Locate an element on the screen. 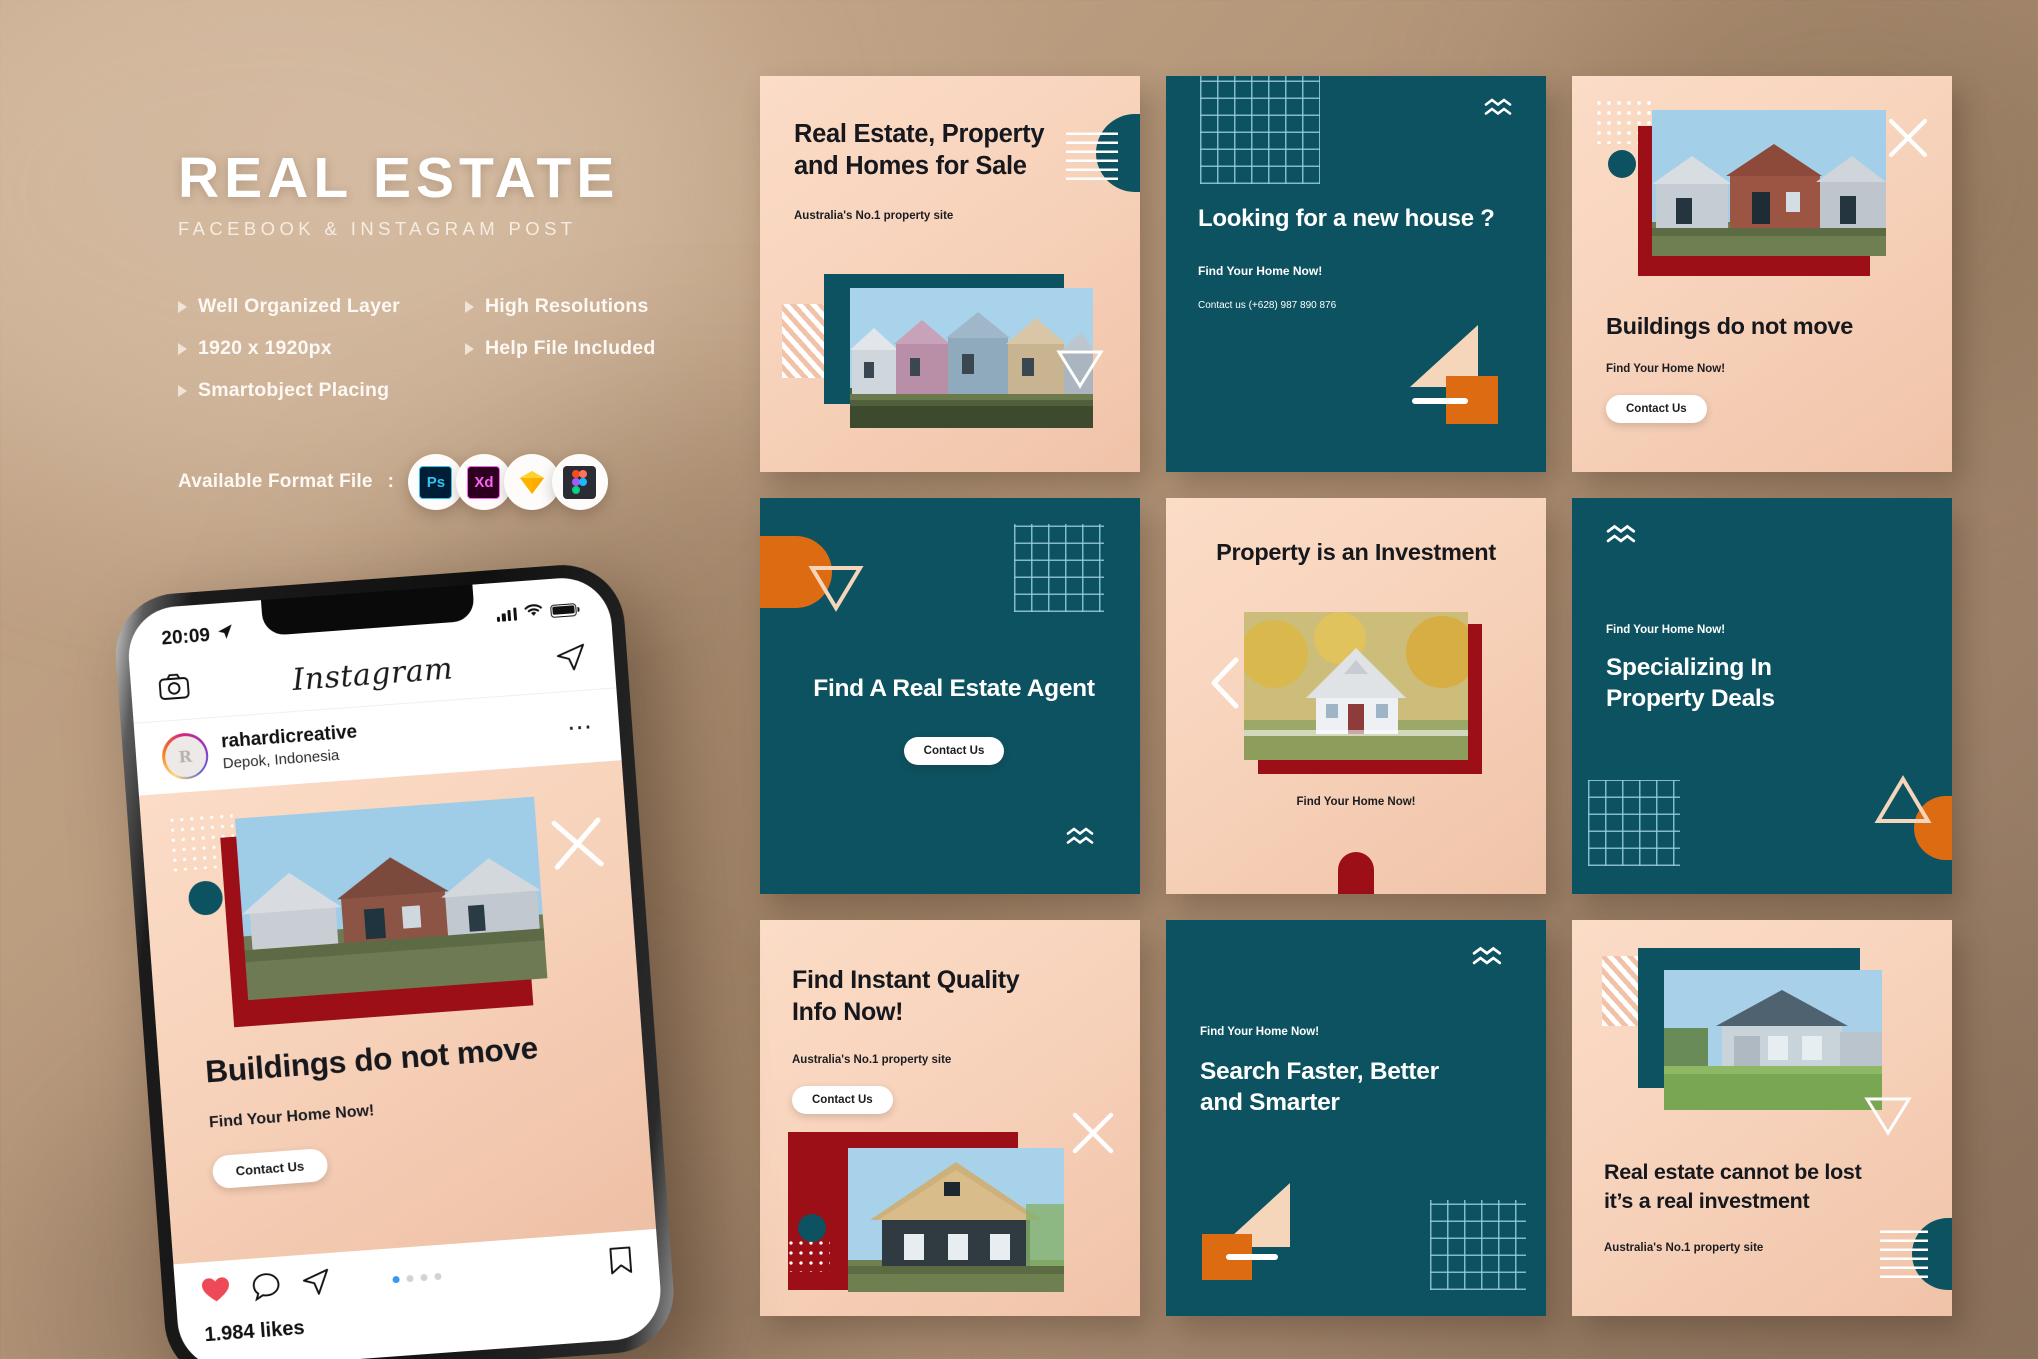 Image resolution: width=2038 pixels, height=1359 pixels. formats-label: Available Format File is located at coordinates (275, 481).